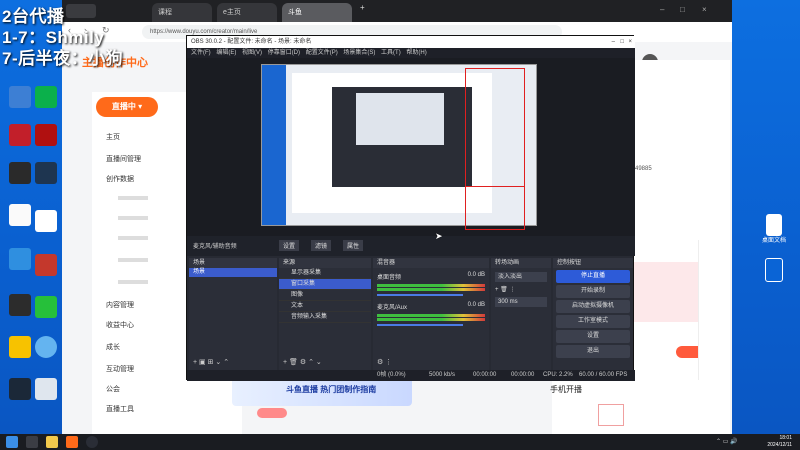 The height and width of the screenshot is (450, 800). I want to click on taskbar-clock: 18:01 2024/12/11, so click(779, 442).